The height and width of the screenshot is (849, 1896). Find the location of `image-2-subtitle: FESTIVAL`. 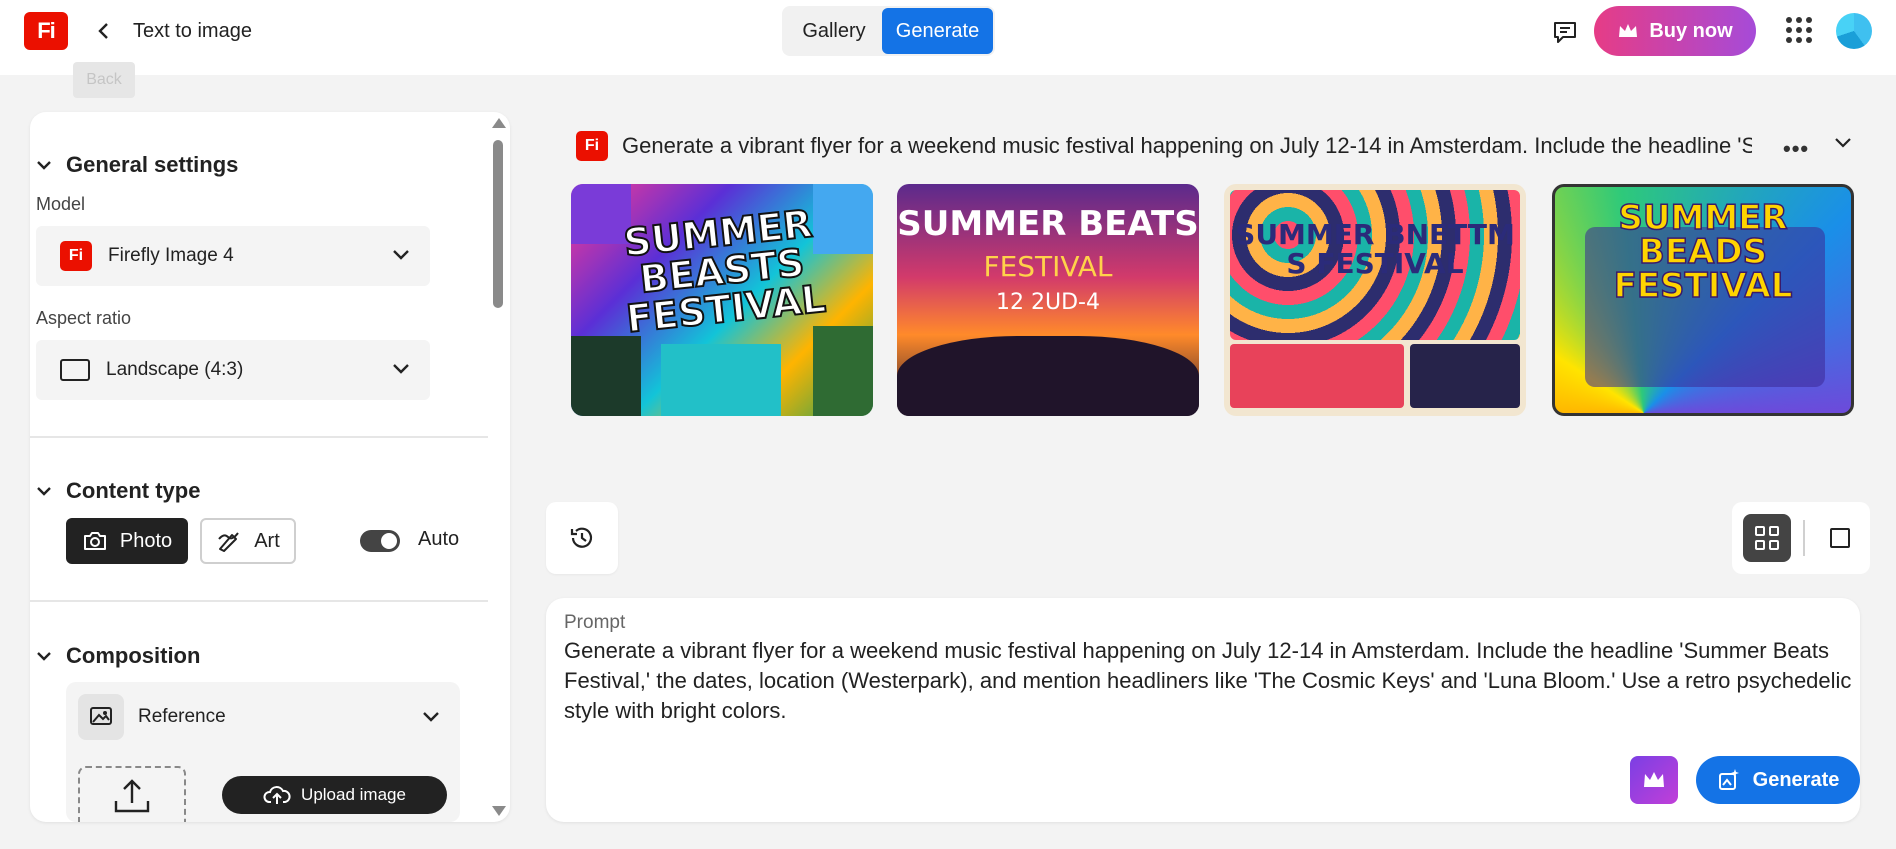

image-2-subtitle: FESTIVAL is located at coordinates (1048, 266).